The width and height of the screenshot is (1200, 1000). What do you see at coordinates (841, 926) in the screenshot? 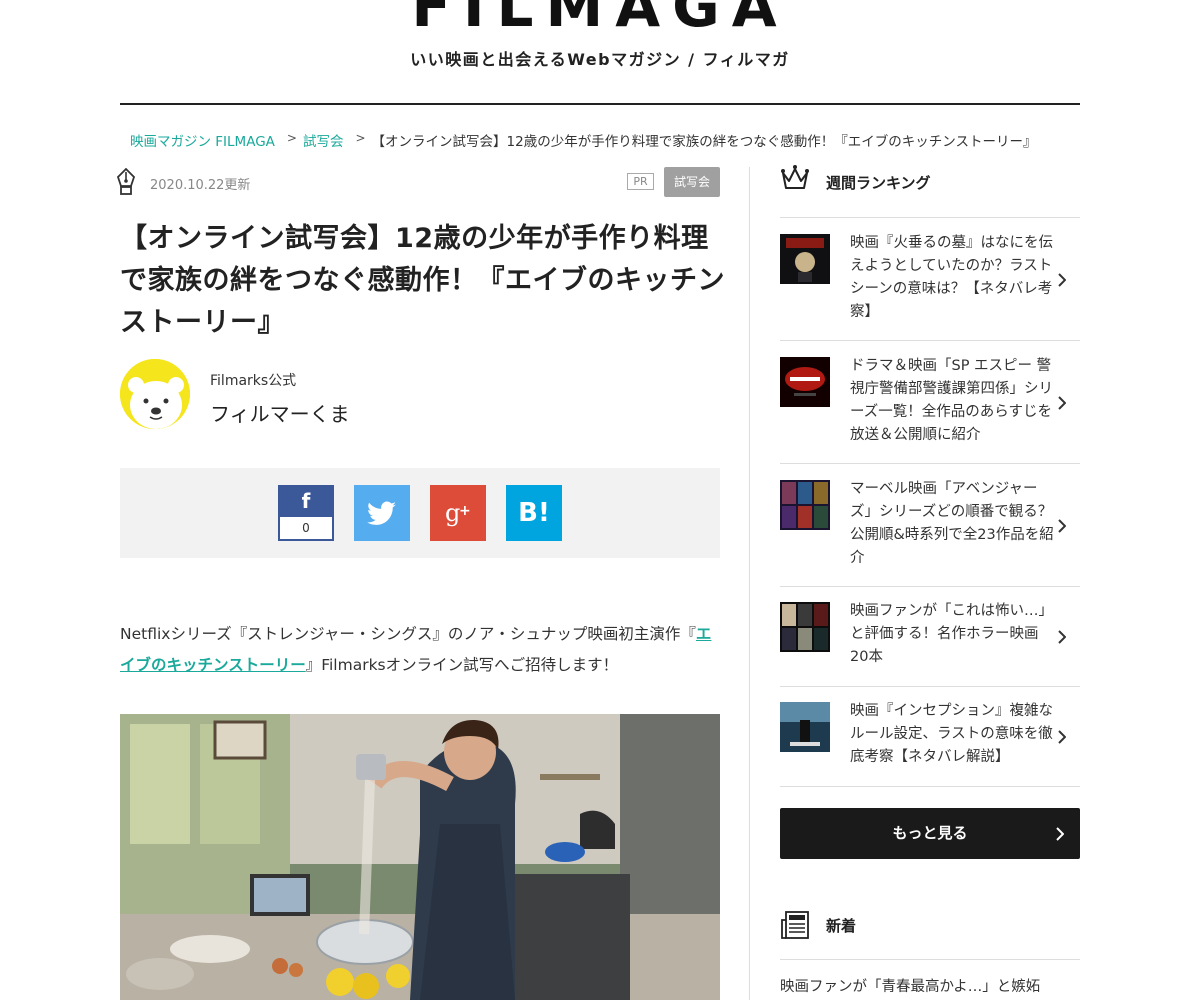
I see `news-heading: 新着` at bounding box center [841, 926].